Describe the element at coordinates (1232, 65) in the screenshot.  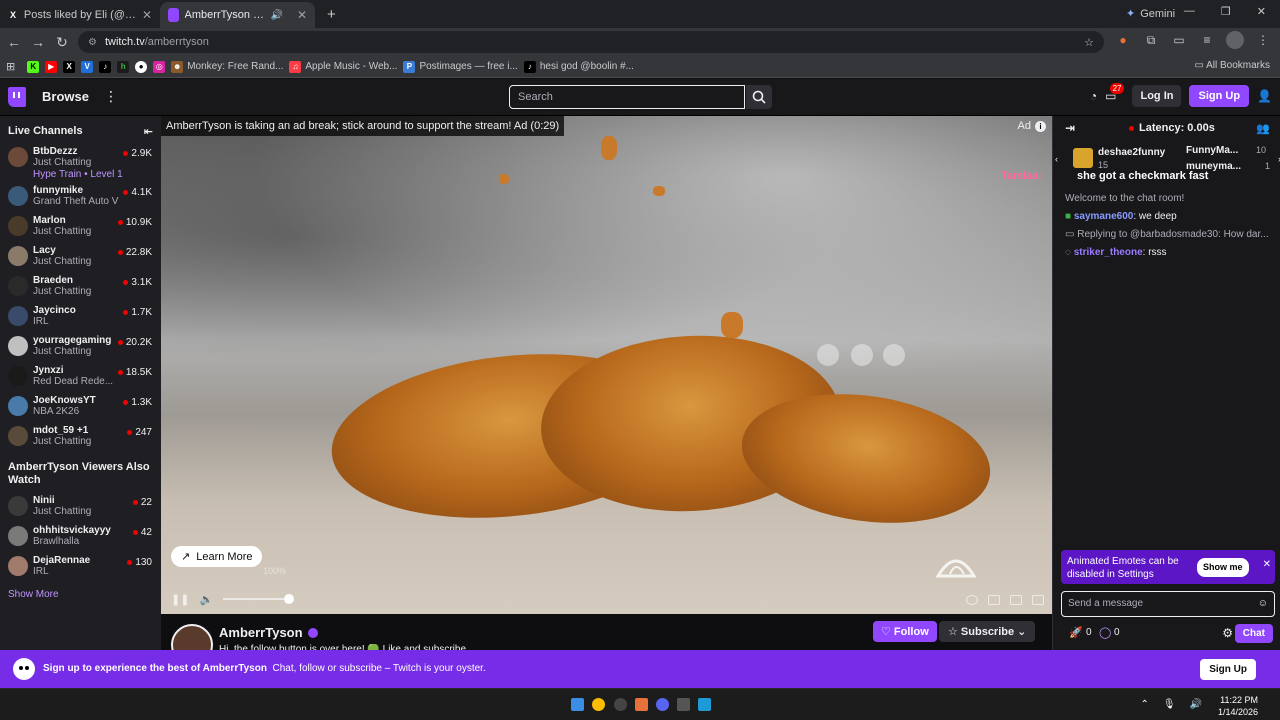
I see `all-bookmarks: ▭ All Bookmarks` at that location.